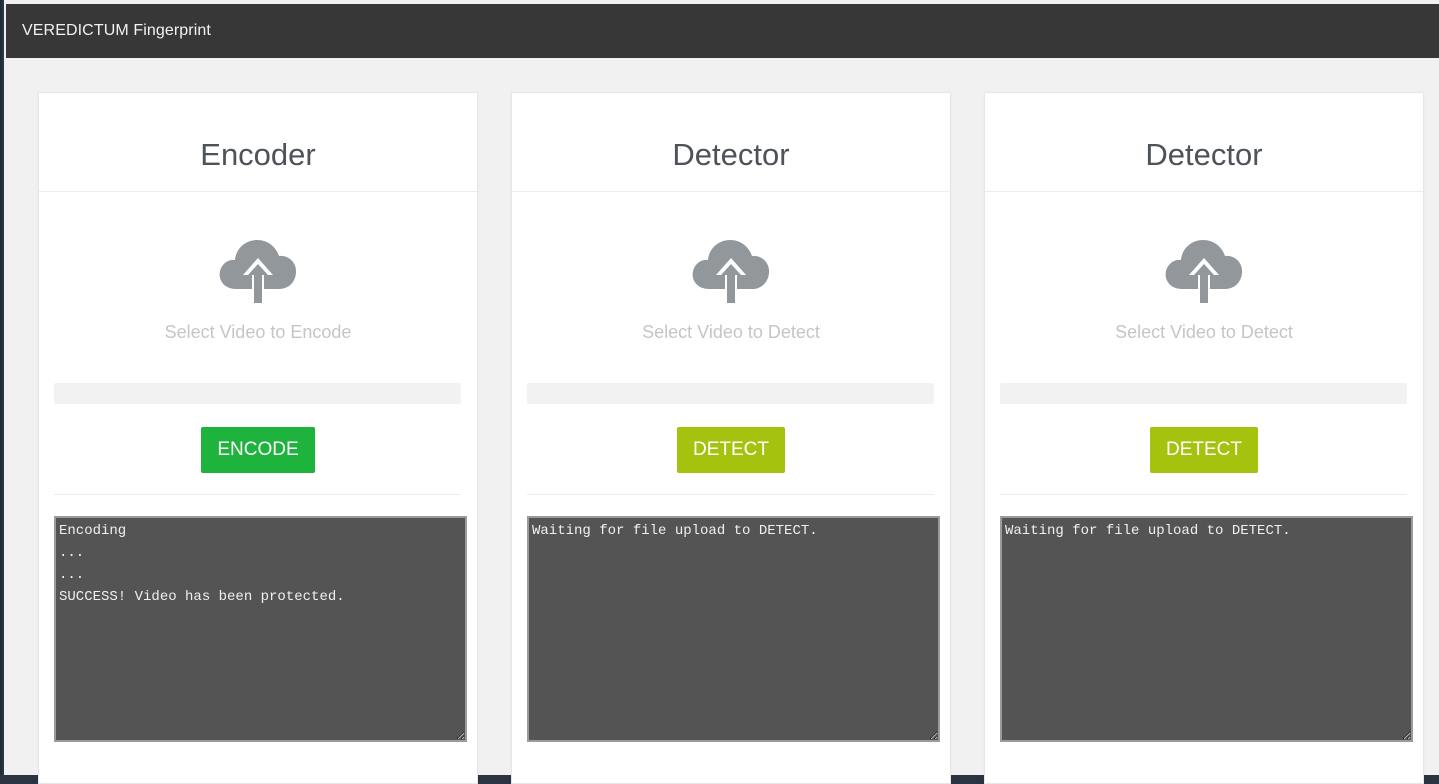  What do you see at coordinates (258, 154) in the screenshot?
I see `panel-title: Encoder` at bounding box center [258, 154].